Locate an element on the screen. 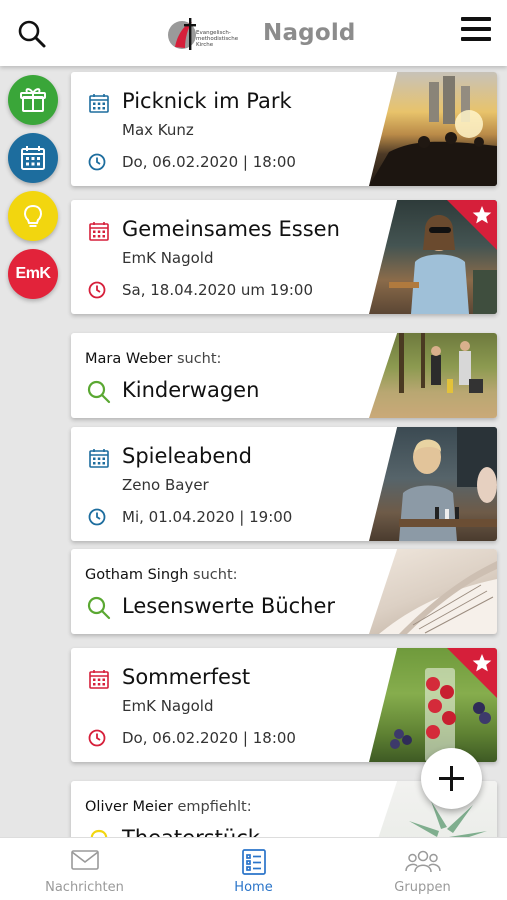 This screenshot has height=900, width=507. lightbulb-icon is located at coordinates (33, 215).